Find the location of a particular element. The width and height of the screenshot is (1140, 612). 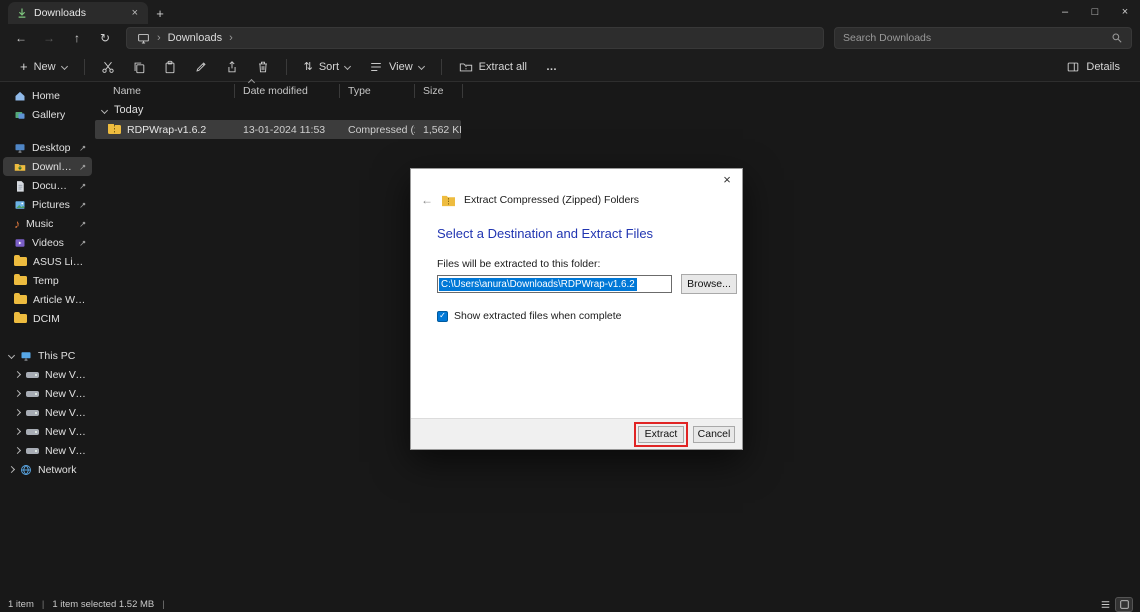

desktop-icon is located at coordinates (20, 148).